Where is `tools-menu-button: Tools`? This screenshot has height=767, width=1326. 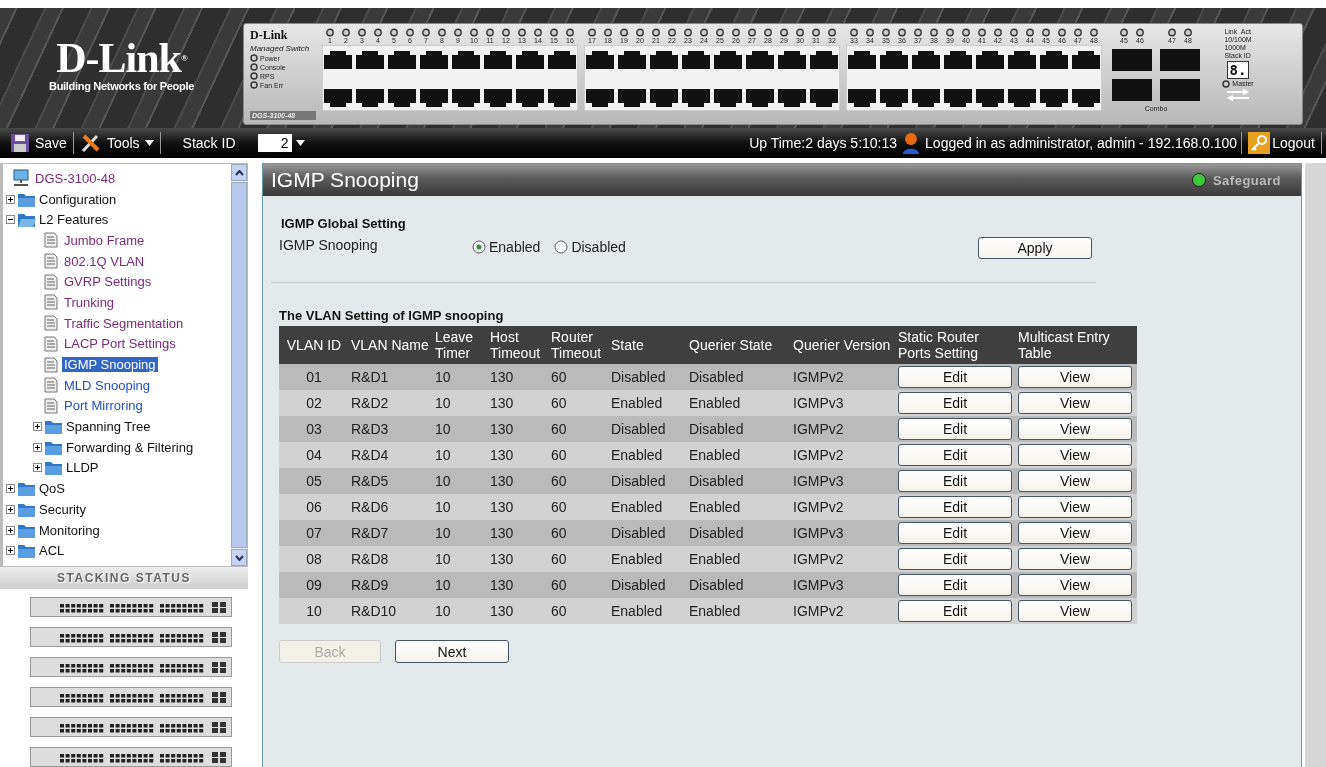
tools-menu-button: Tools is located at coordinates (116, 143).